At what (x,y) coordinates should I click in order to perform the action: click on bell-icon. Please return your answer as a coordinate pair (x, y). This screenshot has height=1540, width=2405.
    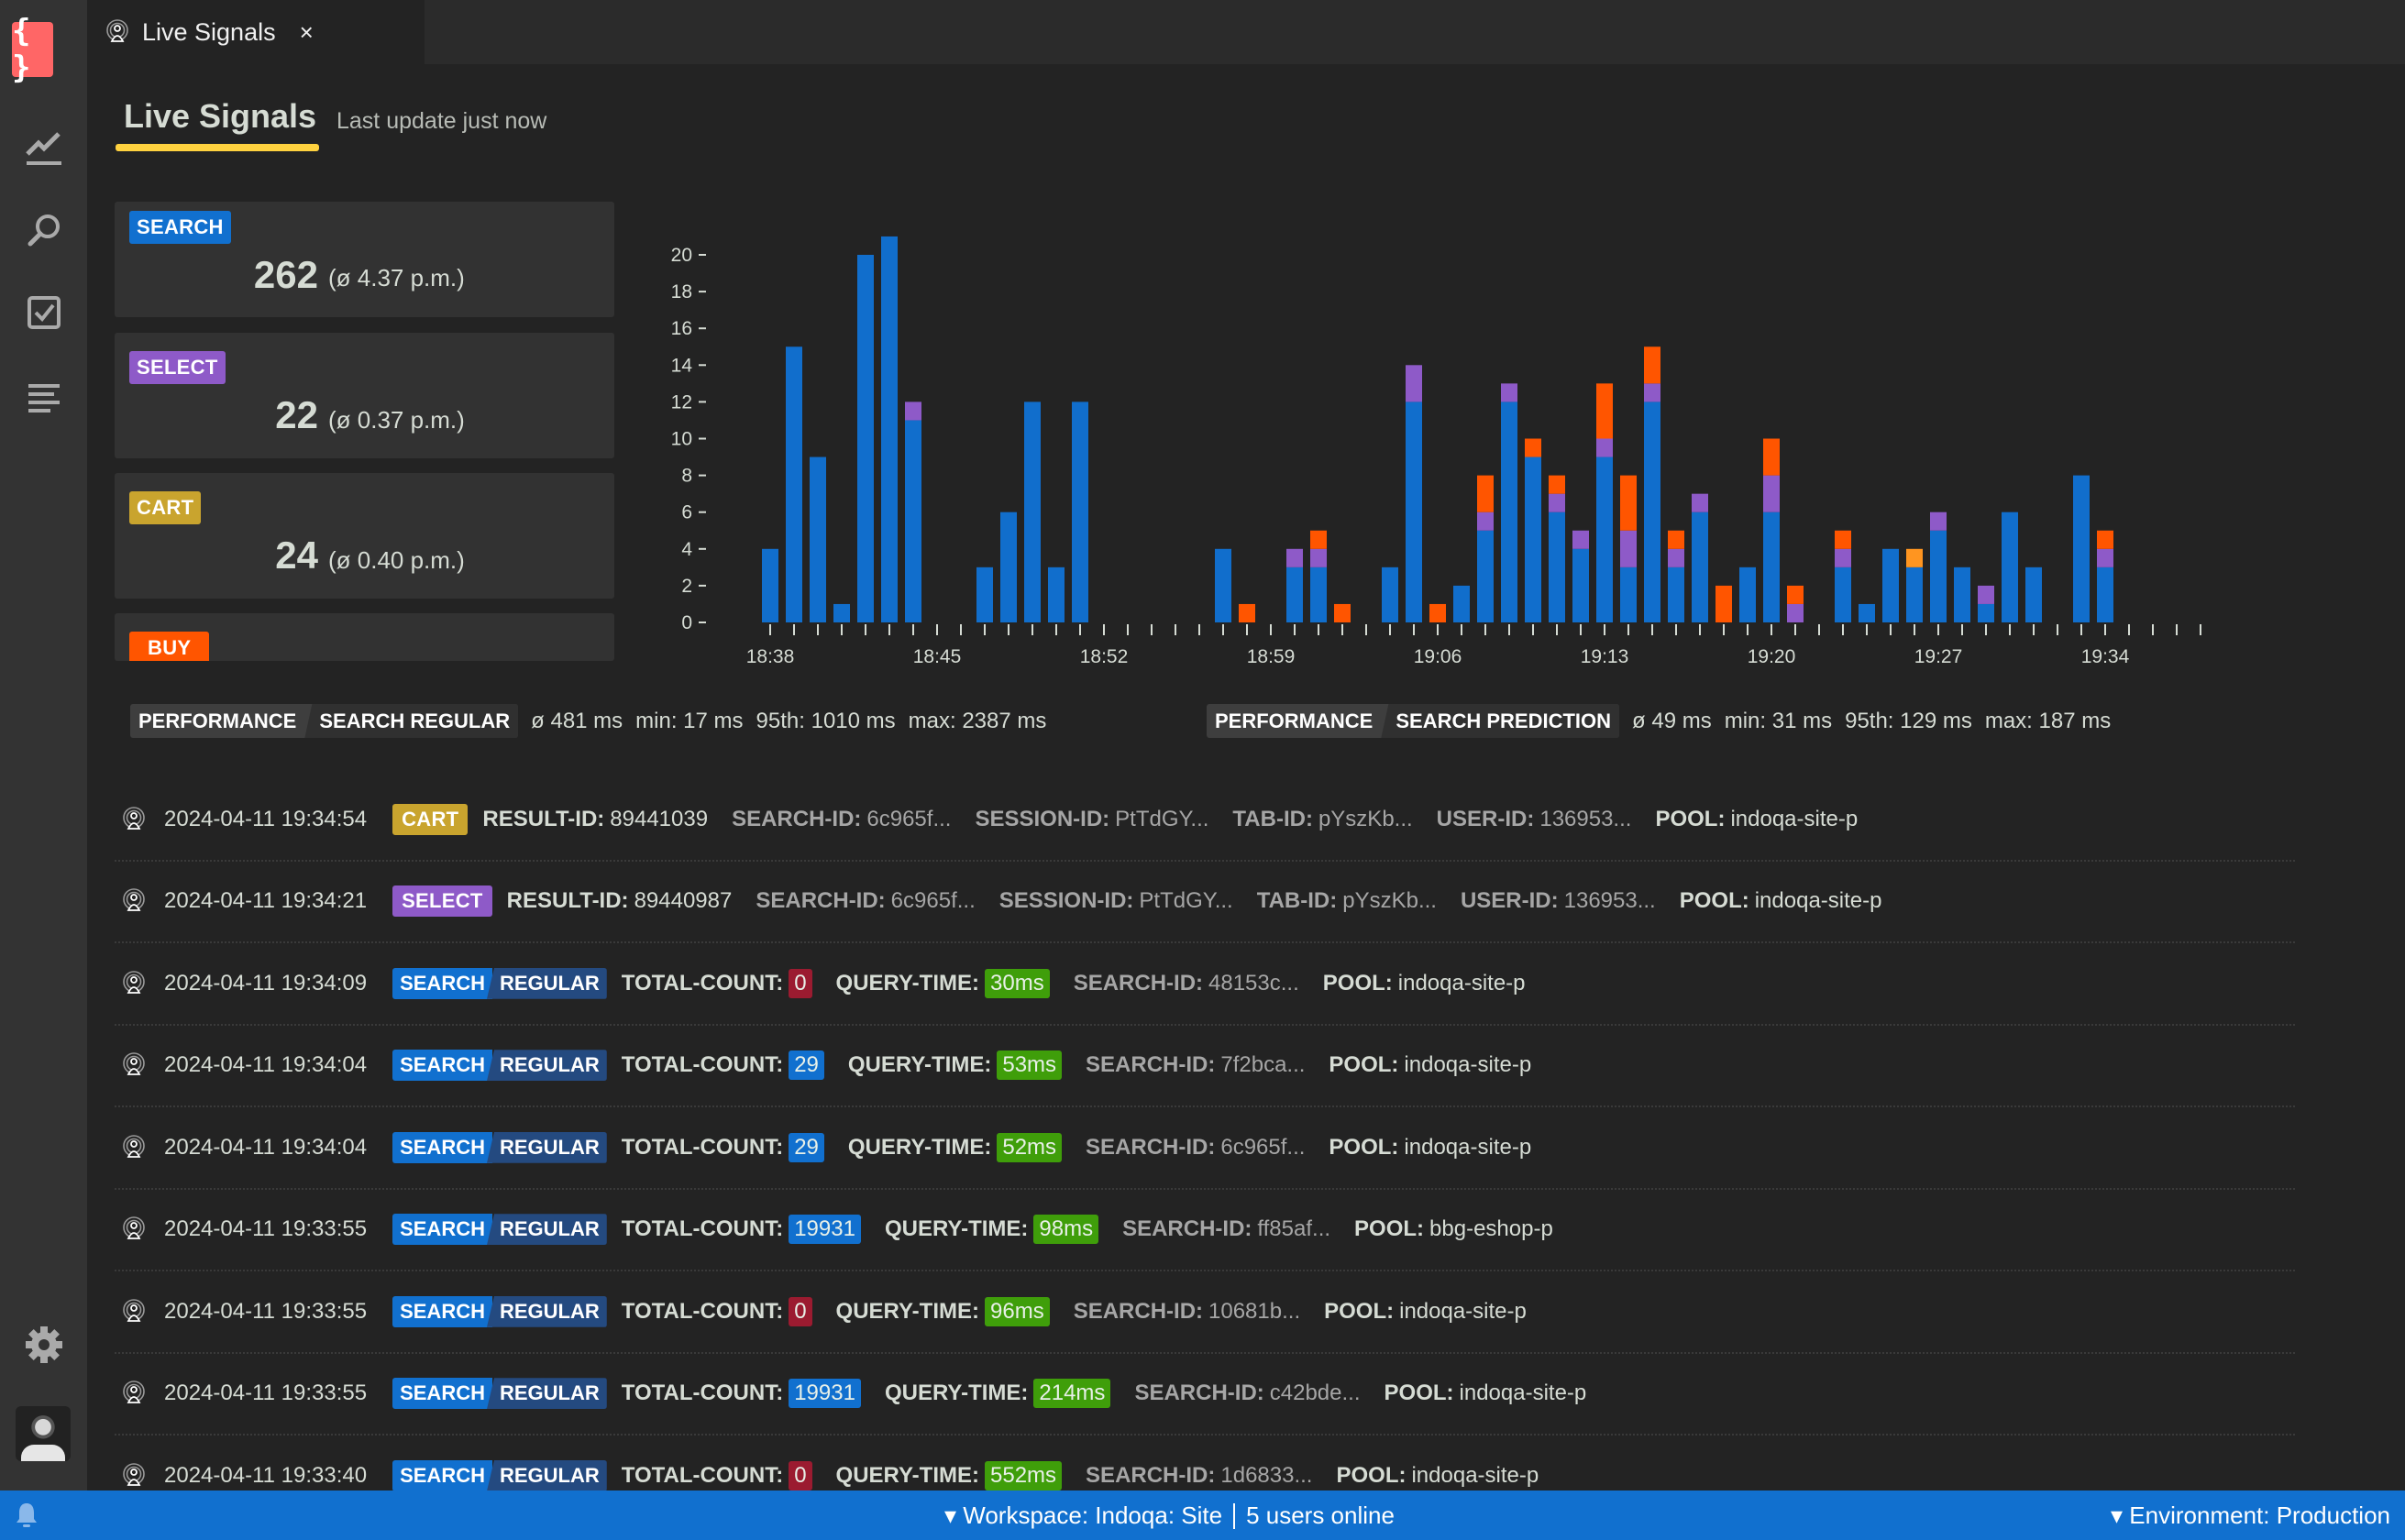
    Looking at the image, I should click on (27, 1515).